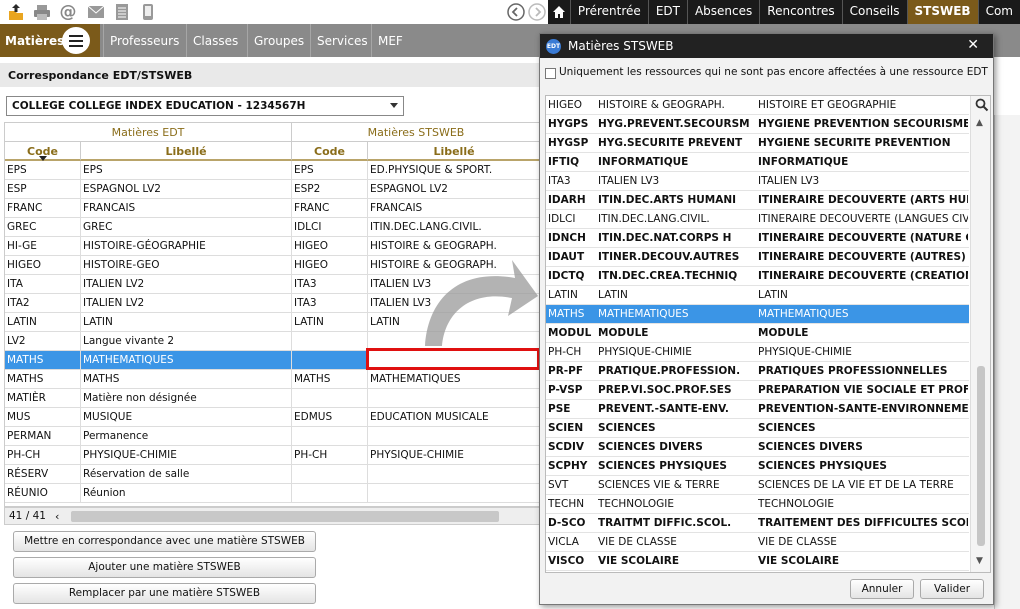  What do you see at coordinates (272, 227) in the screenshot?
I see `table-row: GREC GREC IDLCI ITIN.DEC.LANG.CIVIL.` at bounding box center [272, 227].